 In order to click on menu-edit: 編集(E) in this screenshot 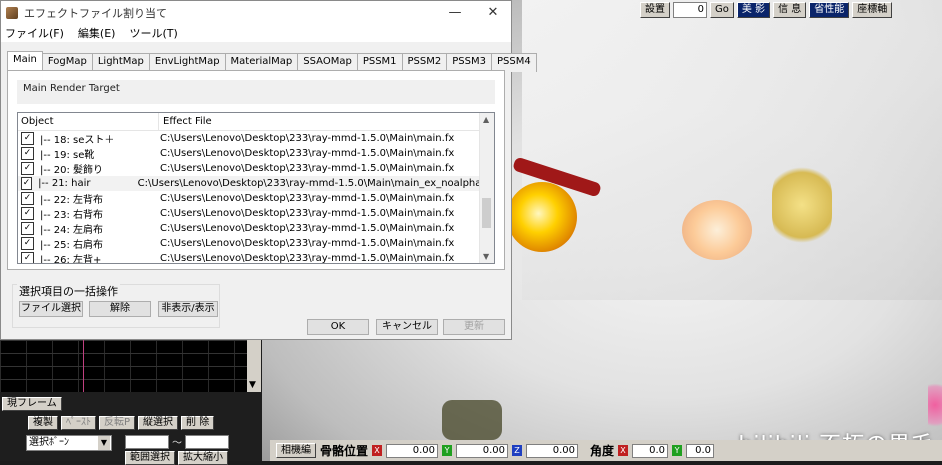, I will do `click(97, 33)`.